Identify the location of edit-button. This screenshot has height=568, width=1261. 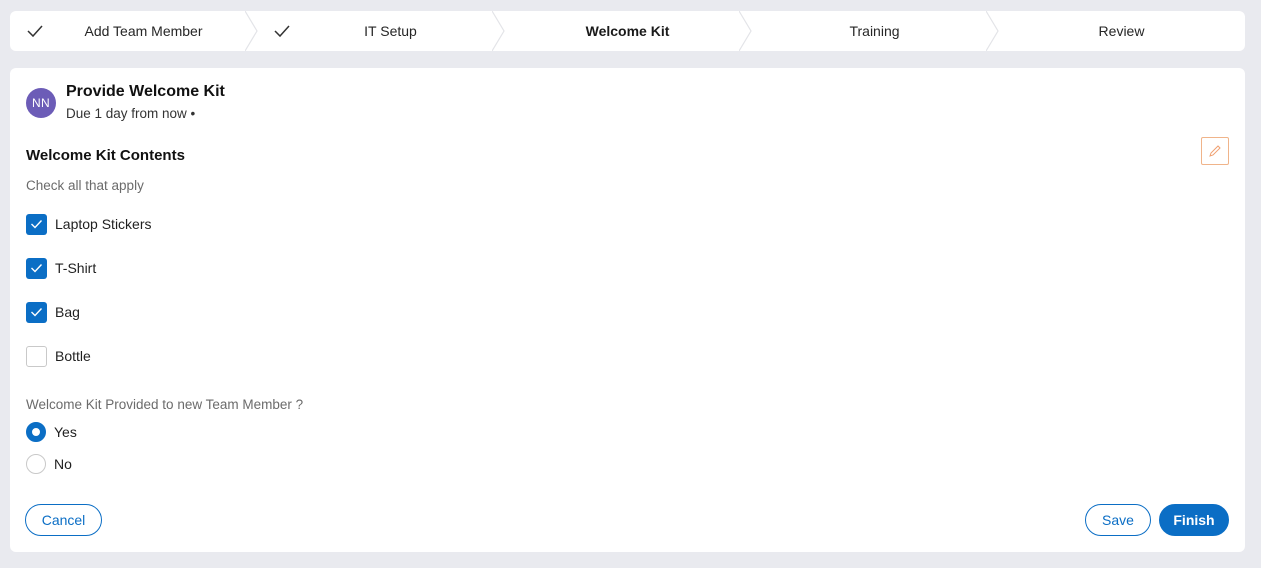
(1215, 151).